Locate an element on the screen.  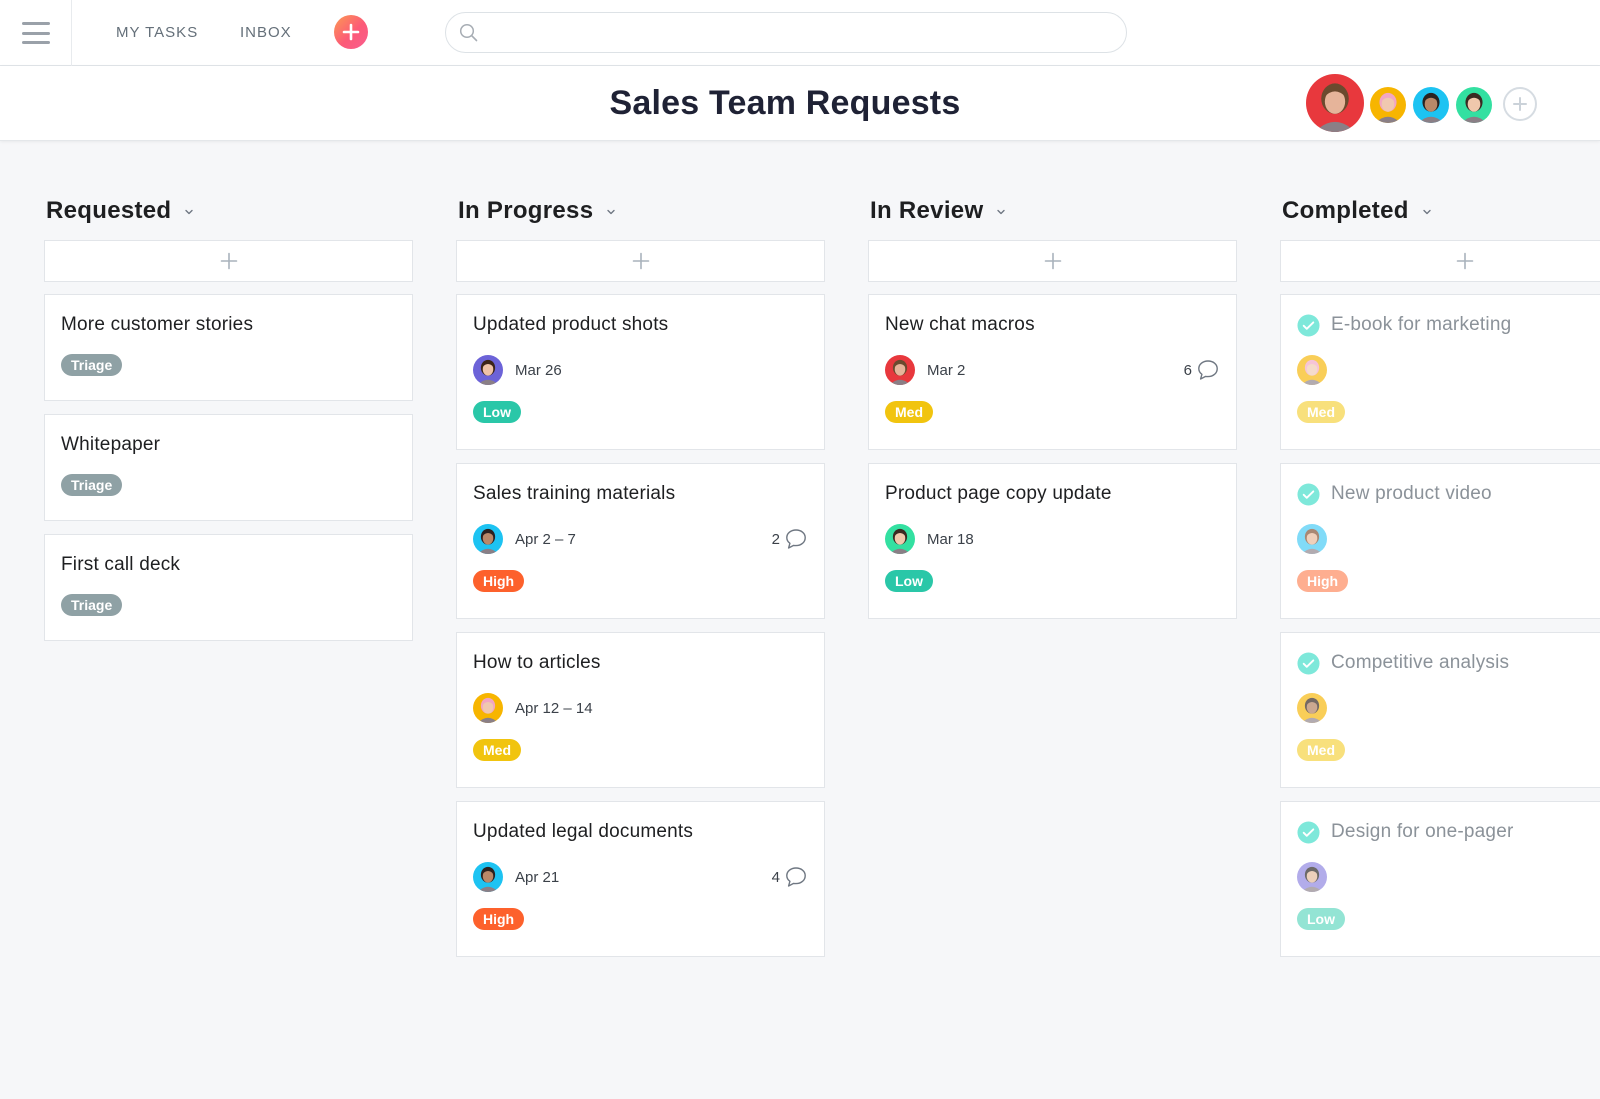
quick-add-button is located at coordinates (351, 32).